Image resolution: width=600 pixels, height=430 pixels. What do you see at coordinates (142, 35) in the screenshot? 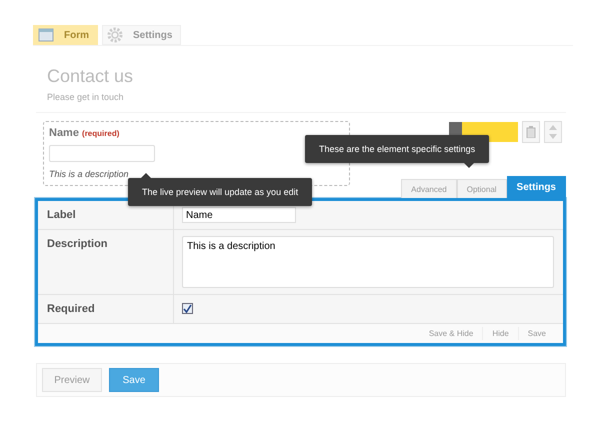
I see `top-tab: Settings` at bounding box center [142, 35].